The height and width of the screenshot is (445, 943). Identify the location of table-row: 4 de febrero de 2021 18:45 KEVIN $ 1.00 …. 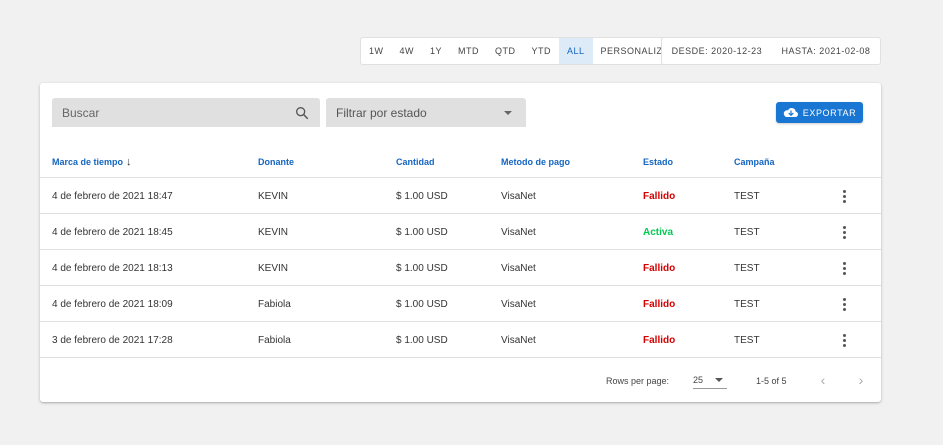
(460, 232).